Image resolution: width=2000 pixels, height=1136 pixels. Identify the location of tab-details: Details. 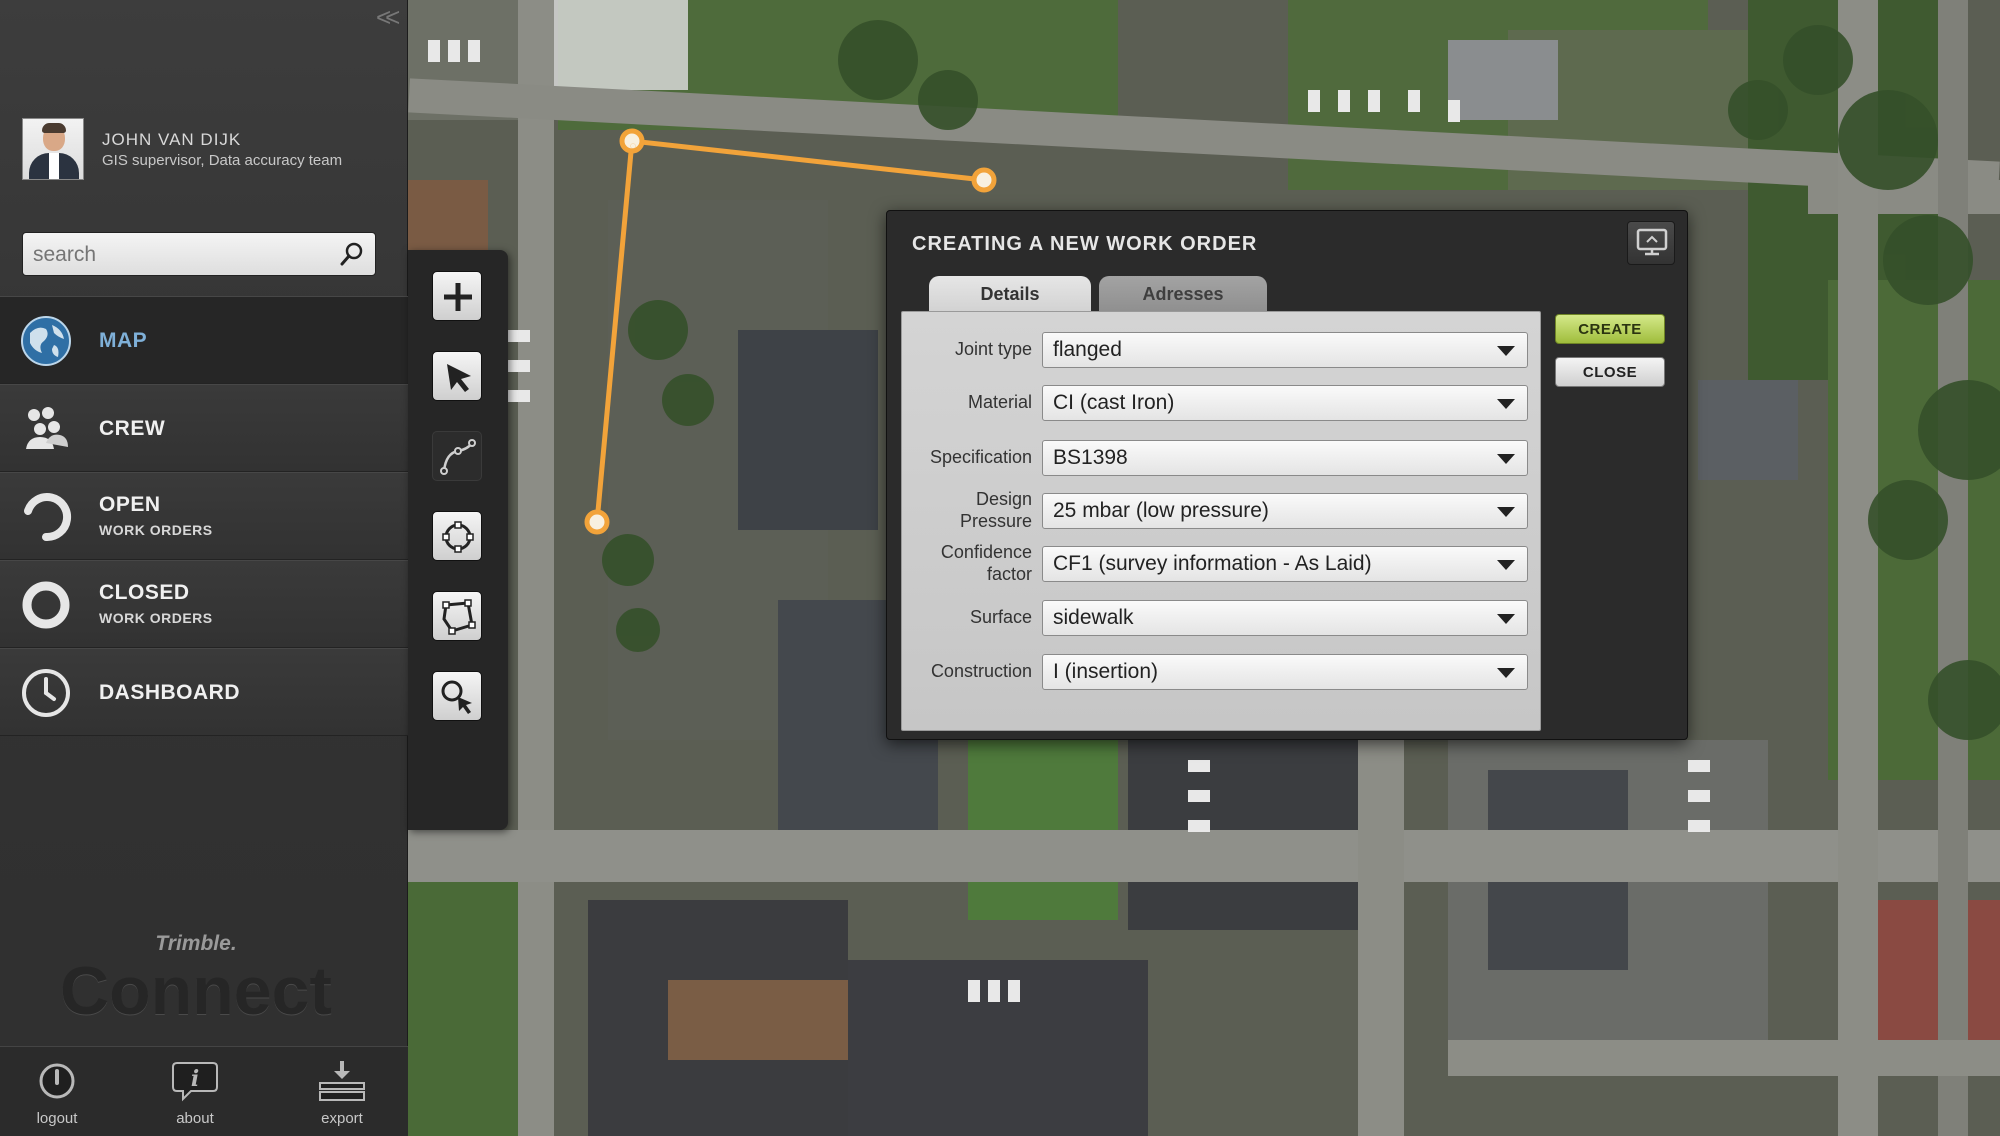
(1010, 294).